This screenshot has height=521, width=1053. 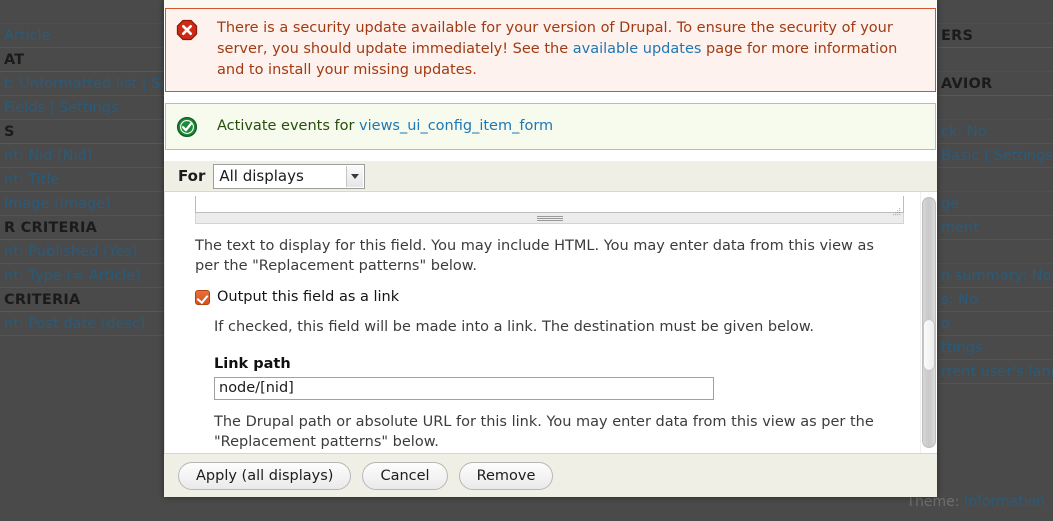 What do you see at coordinates (995, 156) in the screenshot?
I see `background-row: Basic | Settings` at bounding box center [995, 156].